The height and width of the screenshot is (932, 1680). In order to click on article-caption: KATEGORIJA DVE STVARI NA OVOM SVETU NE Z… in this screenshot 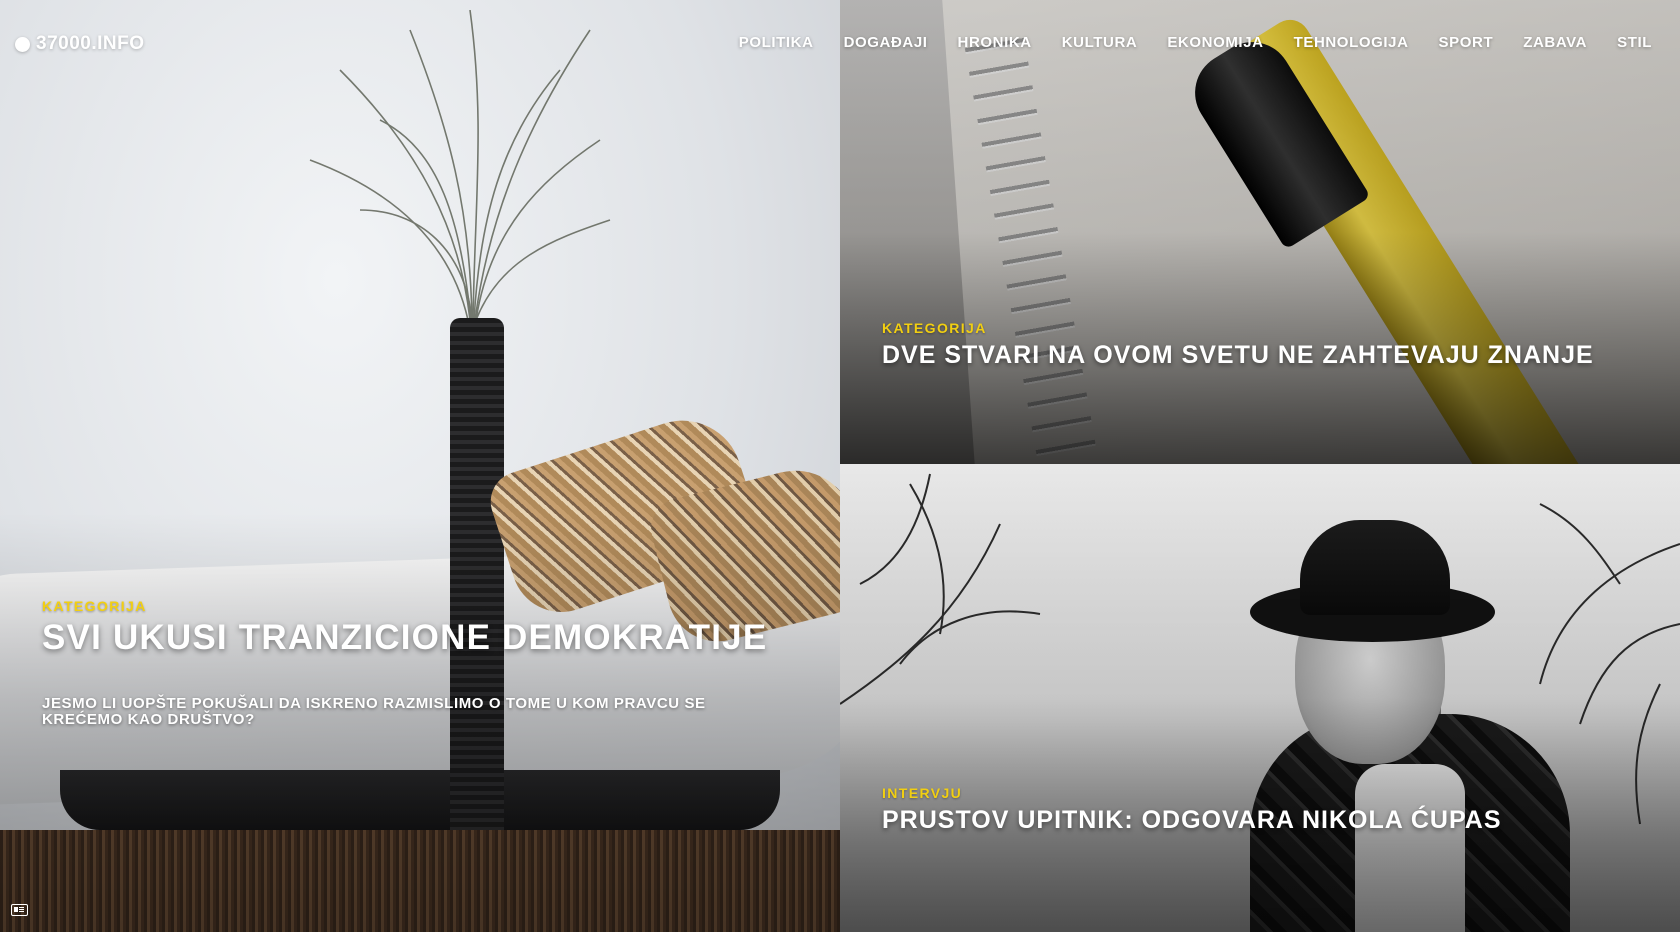, I will do `click(1272, 345)`.